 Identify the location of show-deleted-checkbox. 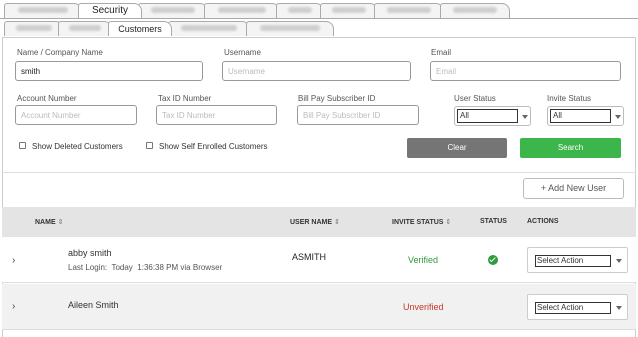
(22, 145).